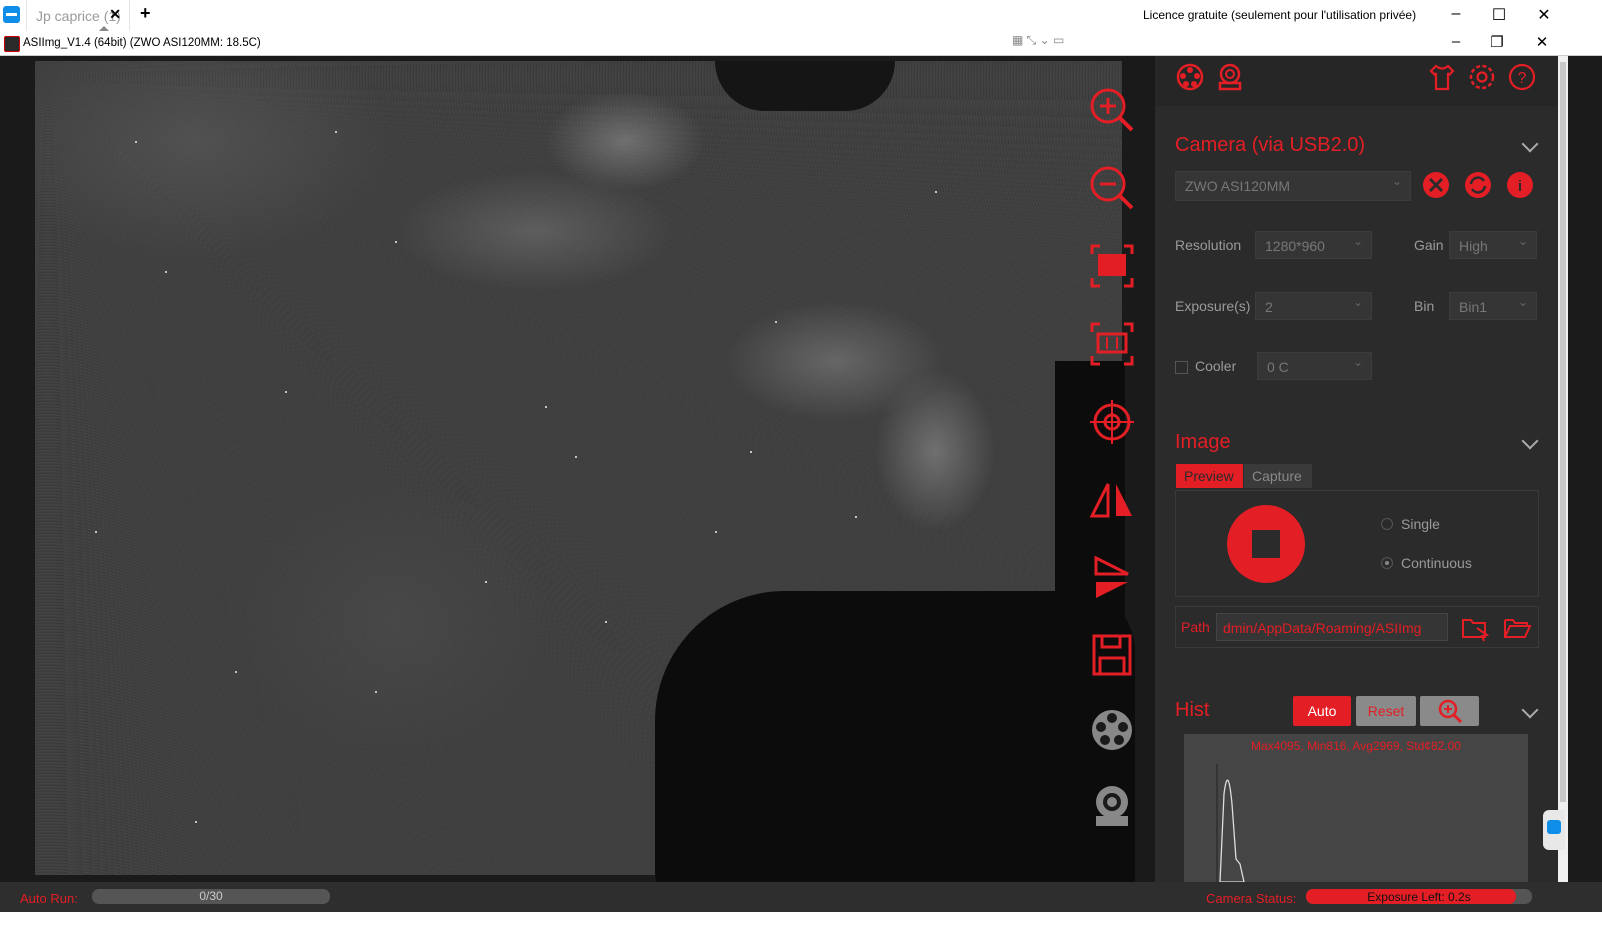 The image size is (1602, 932). Describe the element at coordinates (1112, 266) in the screenshot. I see `fit-screen-icon` at that location.